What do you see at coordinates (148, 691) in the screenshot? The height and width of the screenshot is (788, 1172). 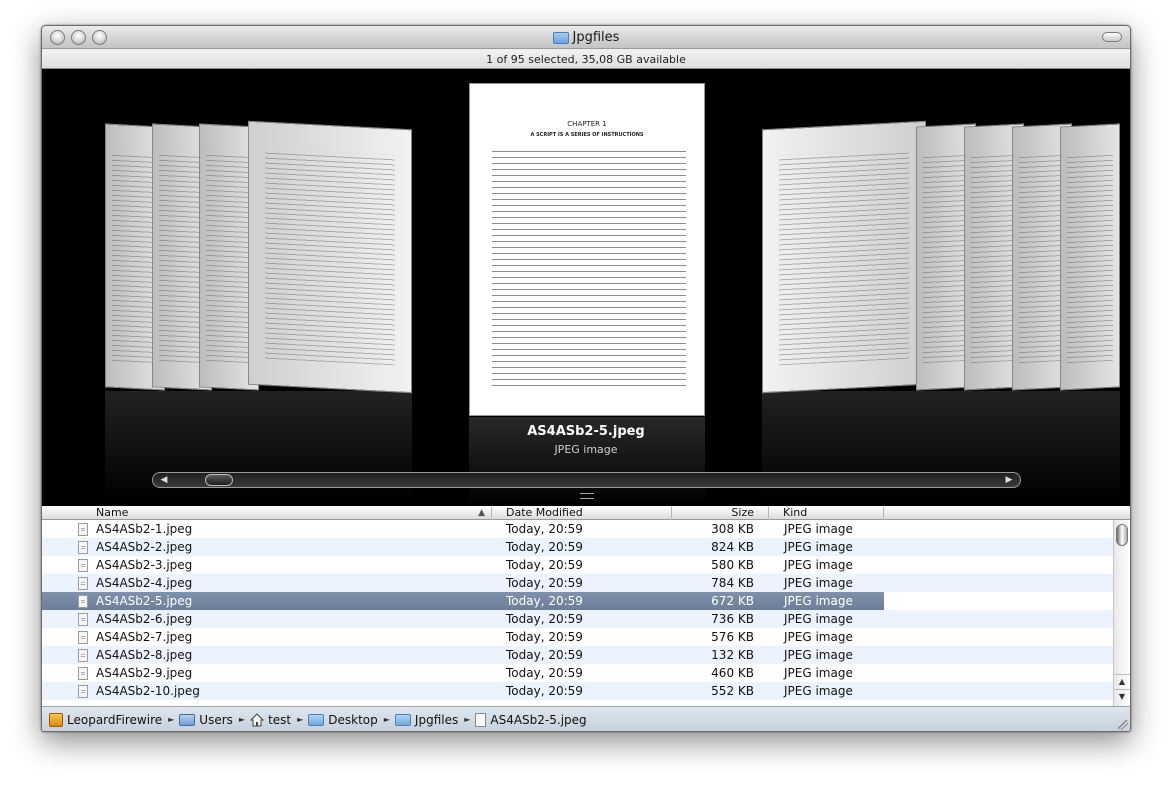 I see `file-name: AS4ASb2-10.jpeg` at bounding box center [148, 691].